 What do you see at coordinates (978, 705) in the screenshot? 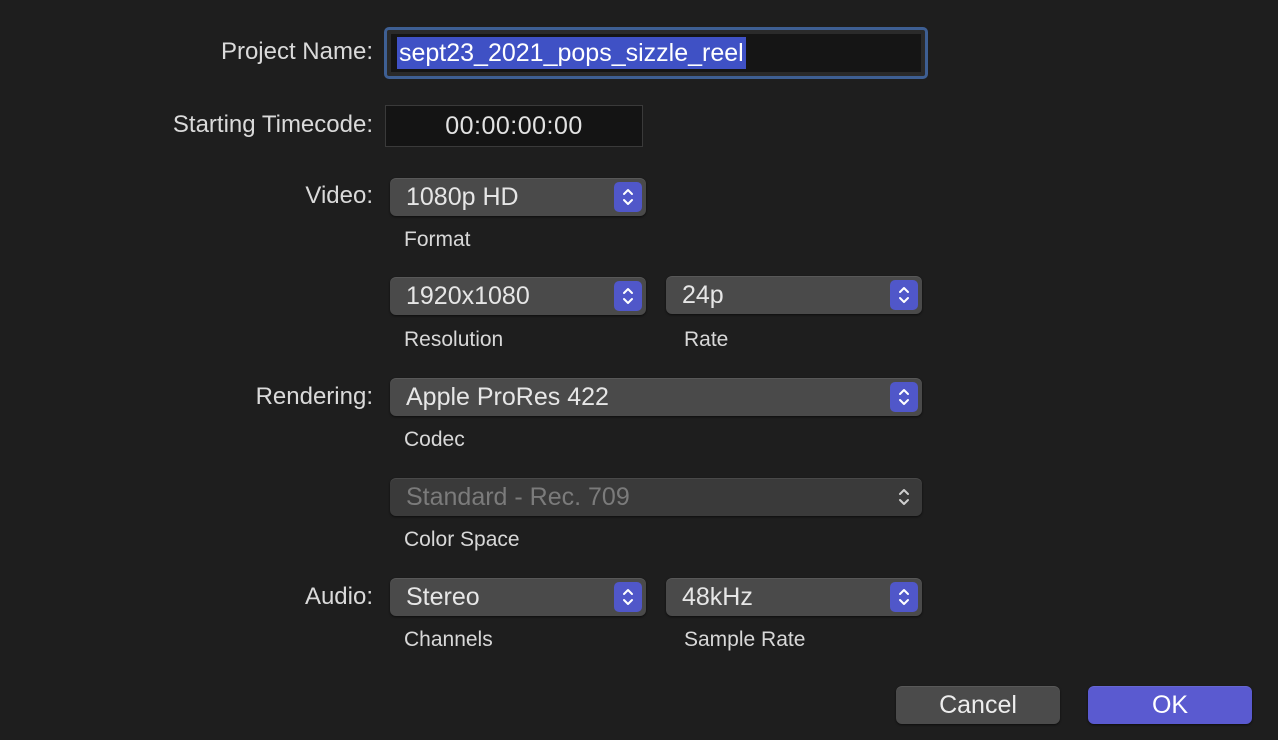
I see `cancel-button: Cancel` at bounding box center [978, 705].